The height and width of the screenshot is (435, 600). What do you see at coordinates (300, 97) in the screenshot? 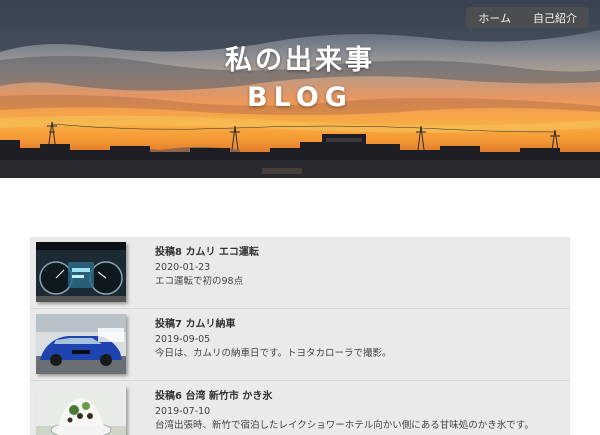
I see `site-subtitle: BLOG` at bounding box center [300, 97].